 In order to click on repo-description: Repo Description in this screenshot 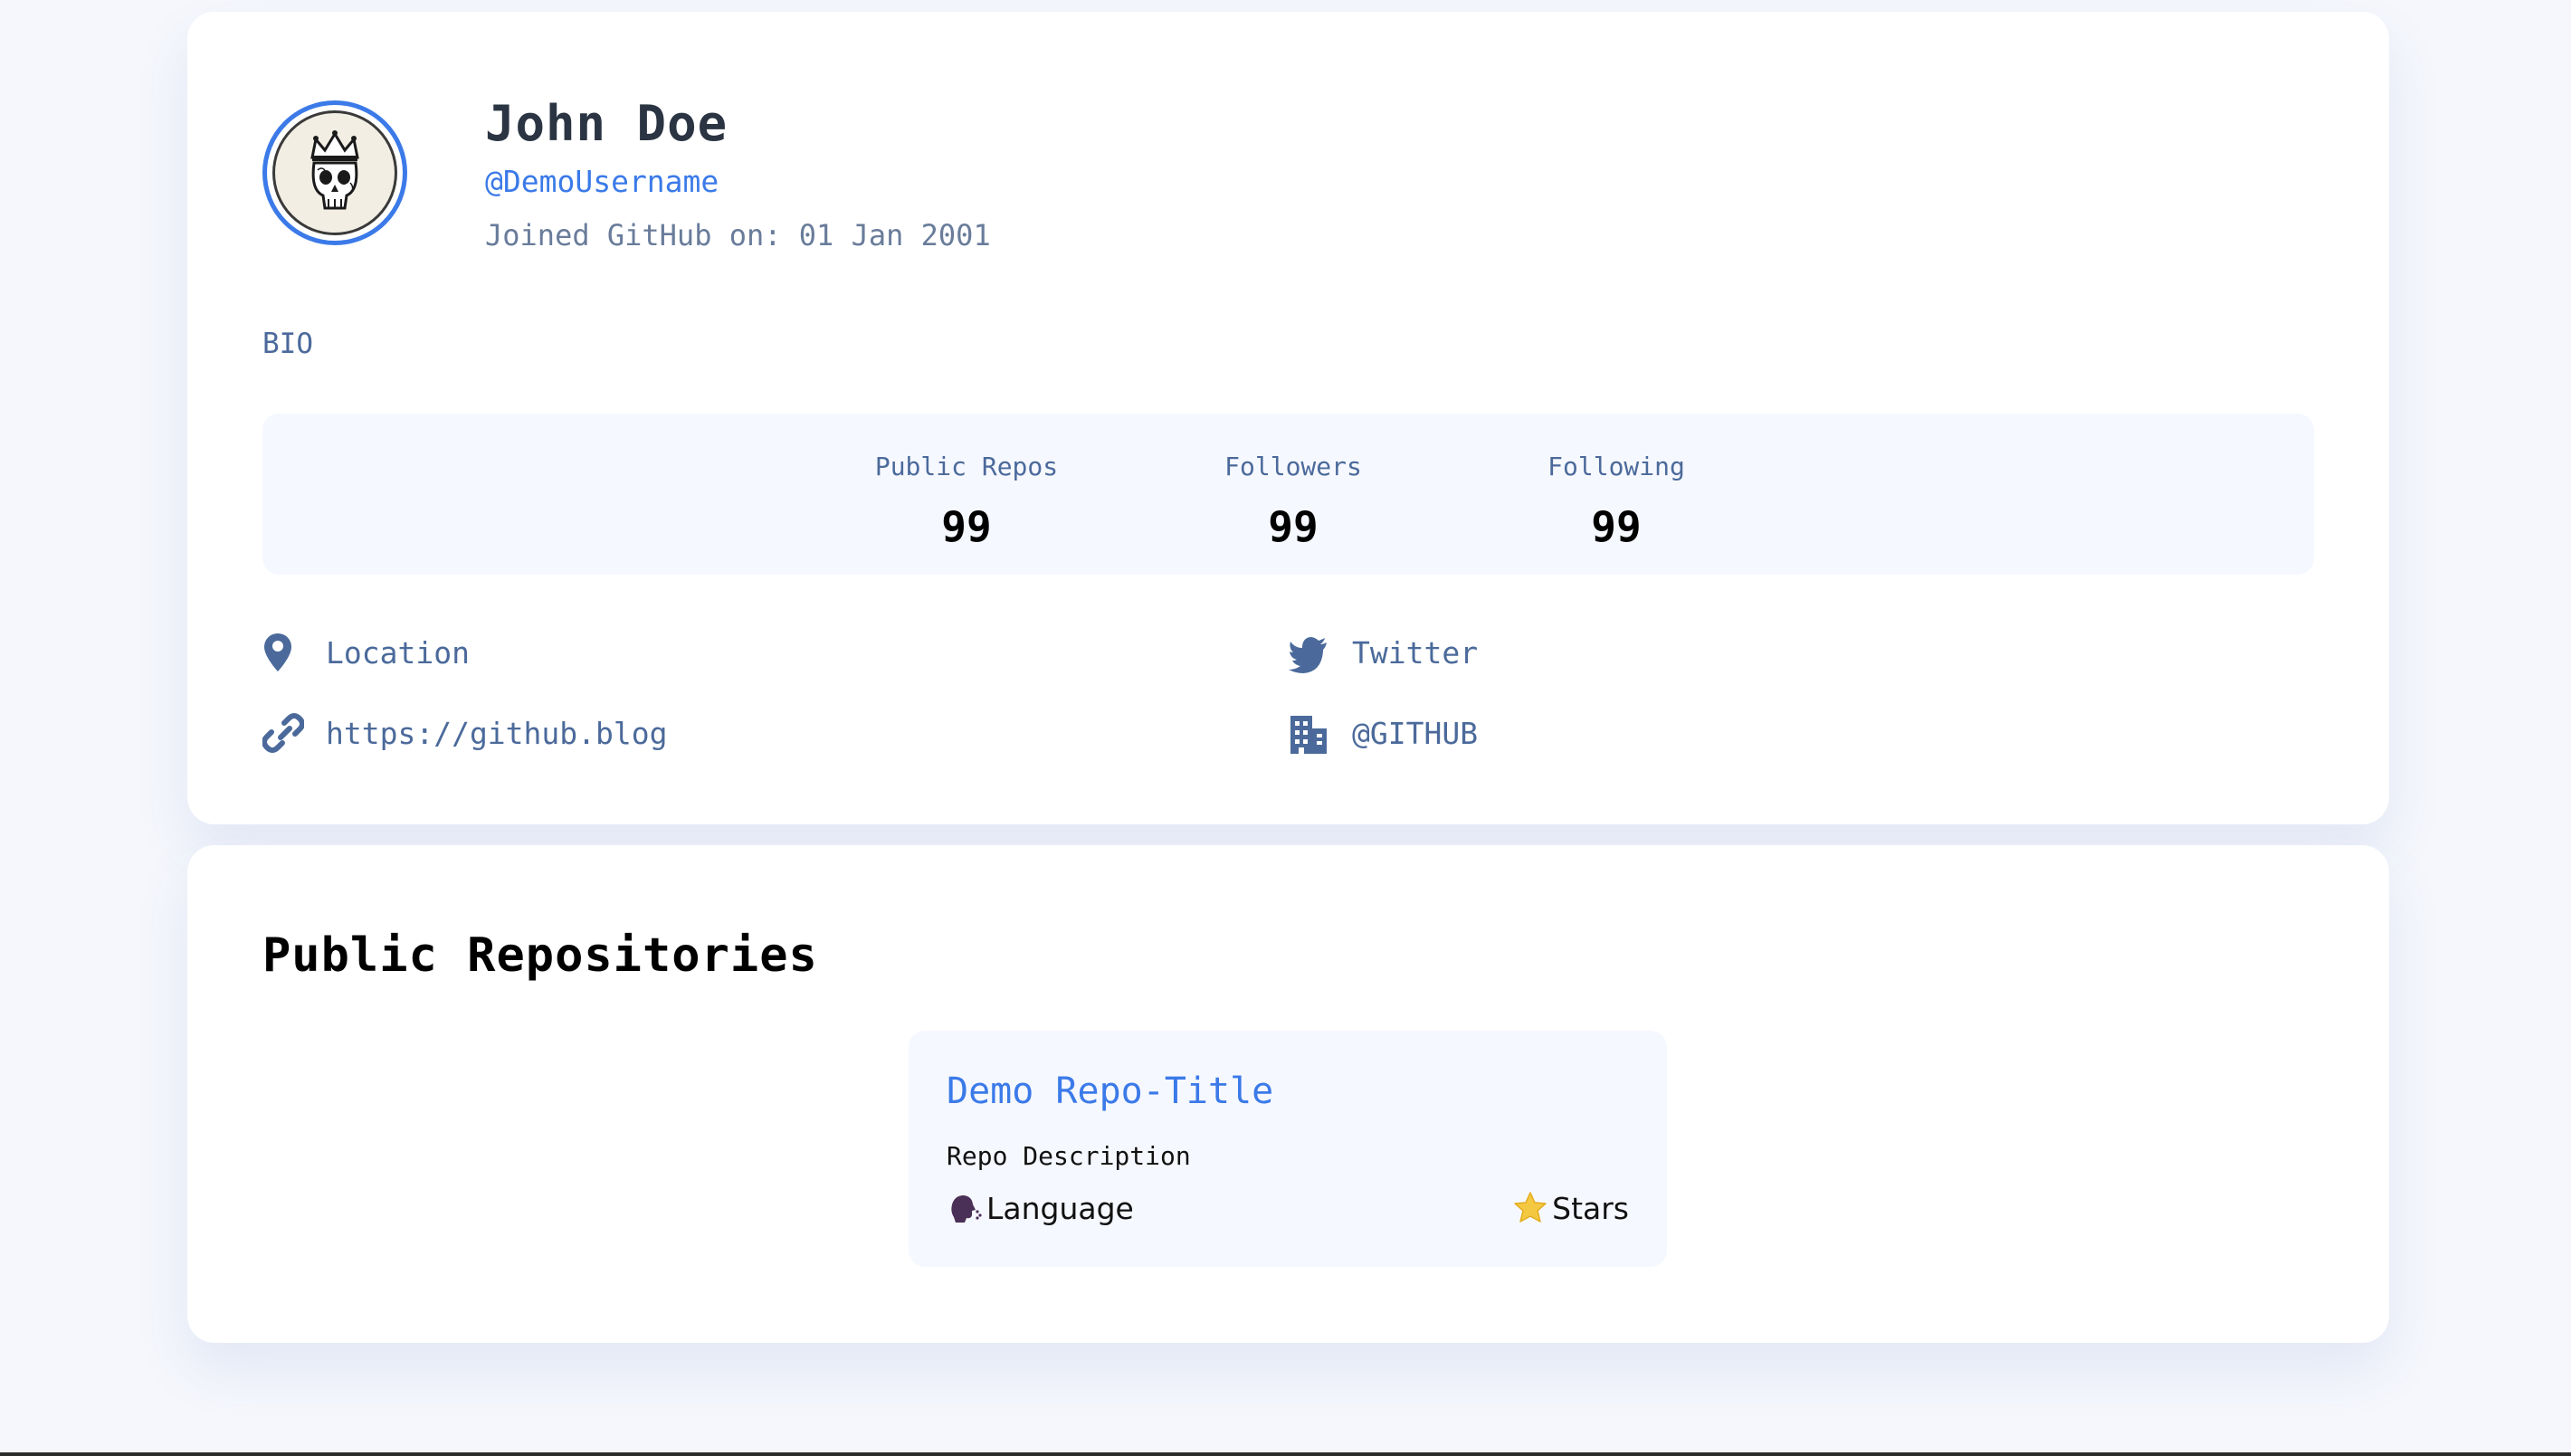, I will do `click(1069, 1156)`.